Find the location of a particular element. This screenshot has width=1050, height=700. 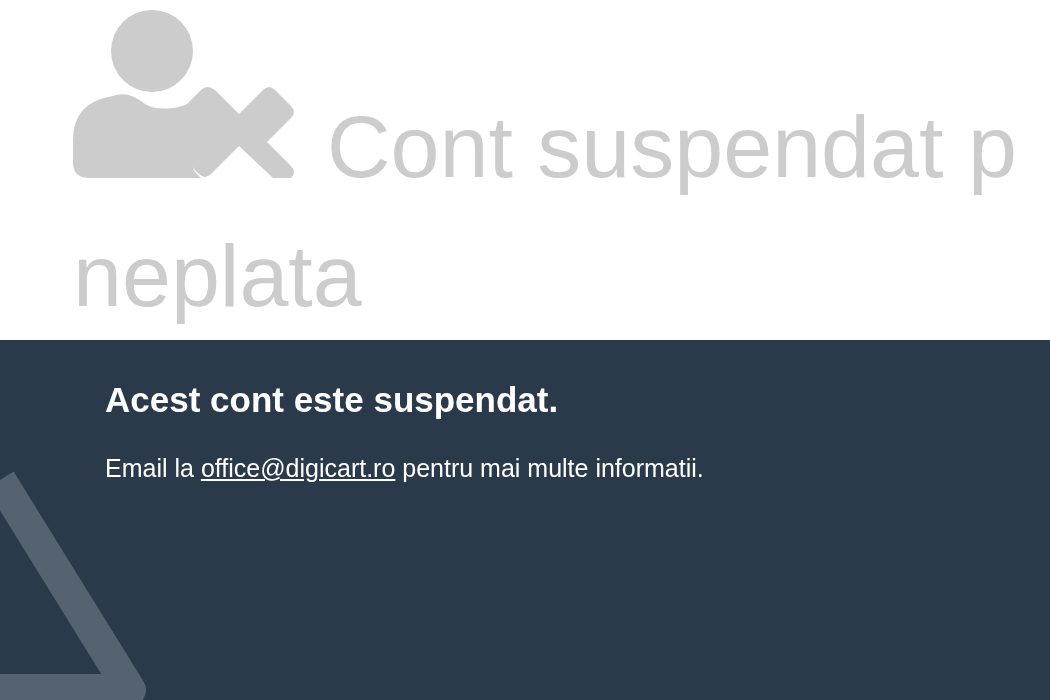

user-remove-icon is located at coordinates (185, 94).